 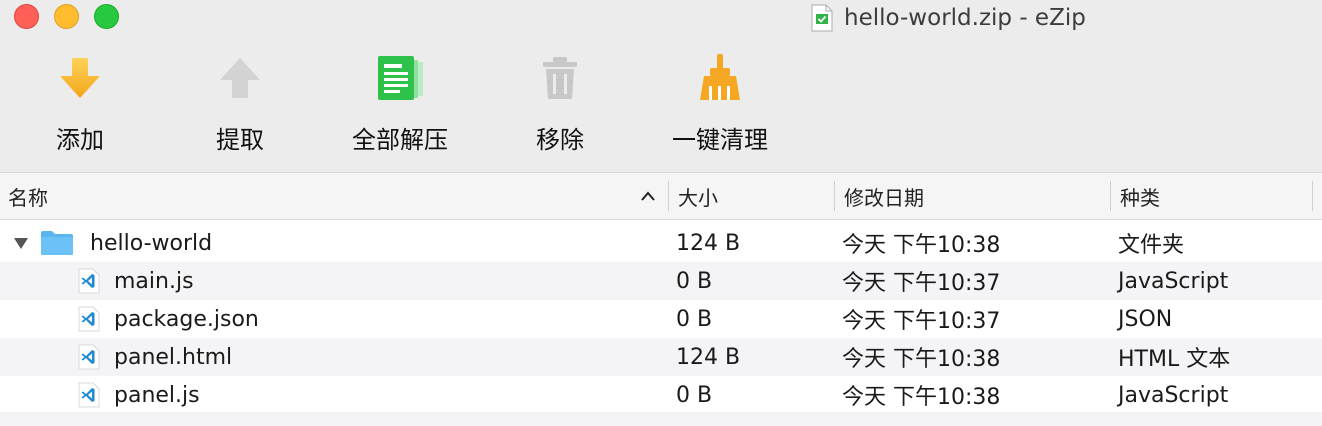 What do you see at coordinates (334, 196) in the screenshot?
I see `column-name-header: 名称` at bounding box center [334, 196].